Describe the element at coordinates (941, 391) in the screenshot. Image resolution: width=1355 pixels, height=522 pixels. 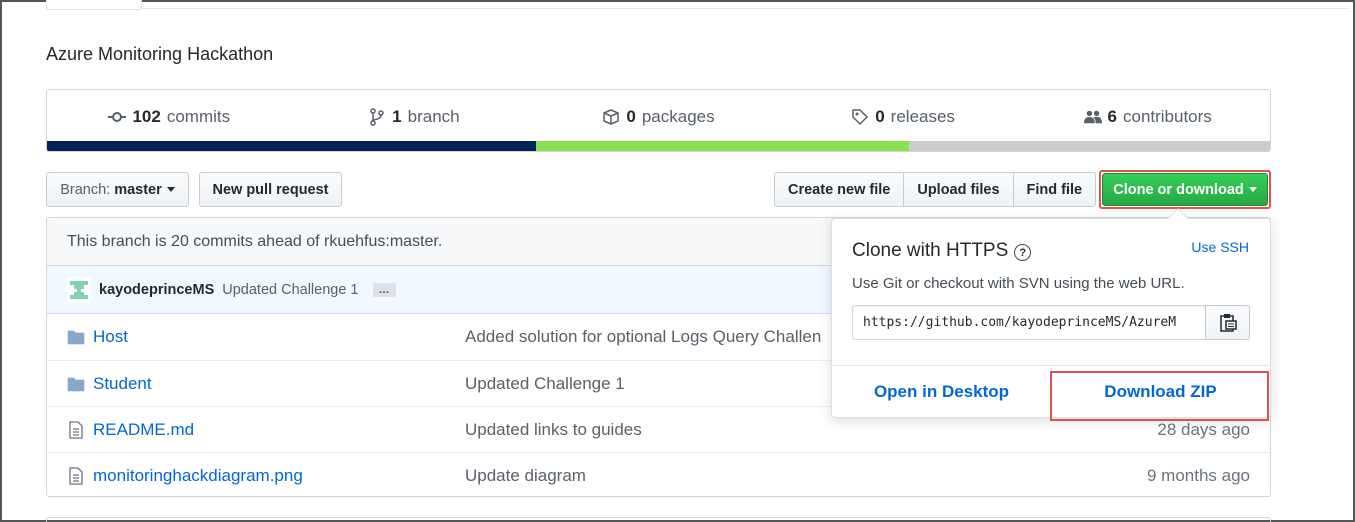
I see `open-in-desktop-button: Open in Desktop` at that location.